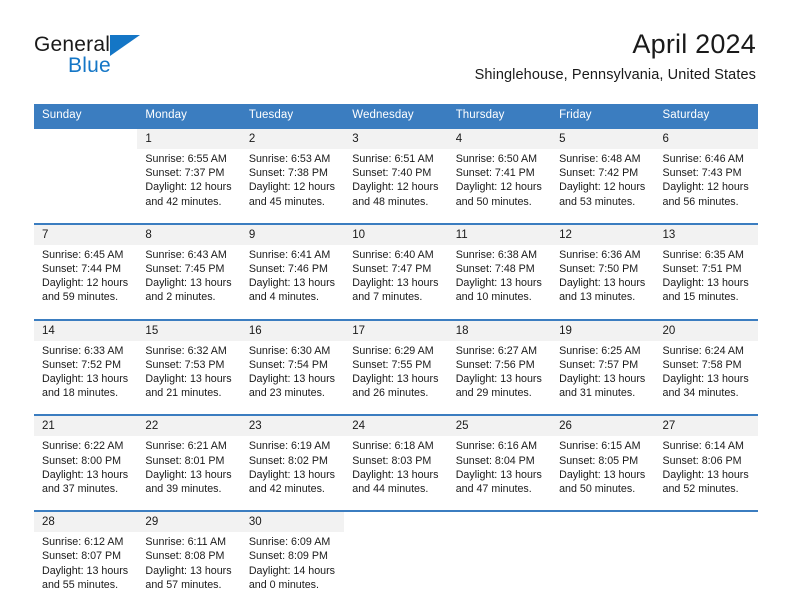  I want to click on sunset-text: Sunset: 7:55 PM, so click(392, 364).